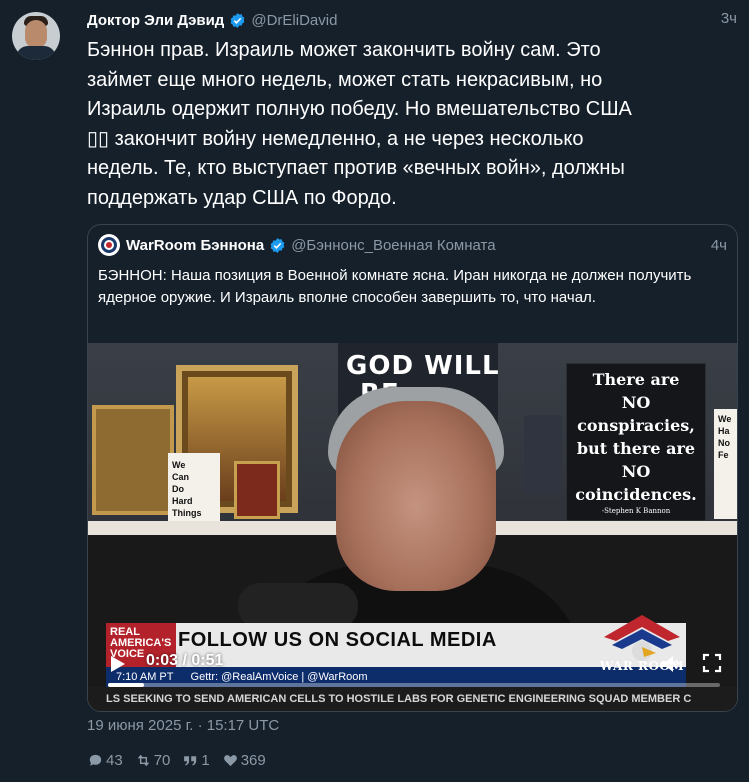  Describe the element at coordinates (636, 494) in the screenshot. I see `poster-line: coincidences.` at that location.